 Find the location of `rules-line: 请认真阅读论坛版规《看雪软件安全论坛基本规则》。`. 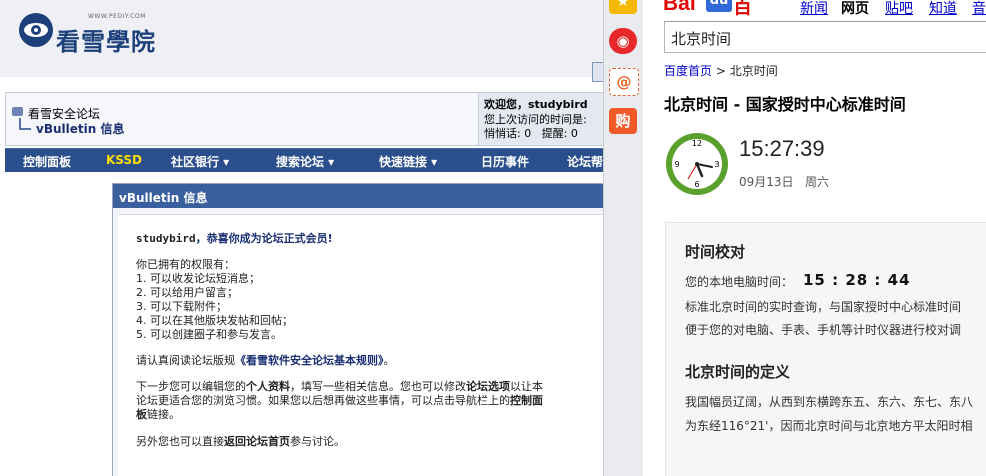

rules-line: 请认真阅读论坛版规《看雪软件安全论坛基本规则》。 is located at coordinates (265, 360).